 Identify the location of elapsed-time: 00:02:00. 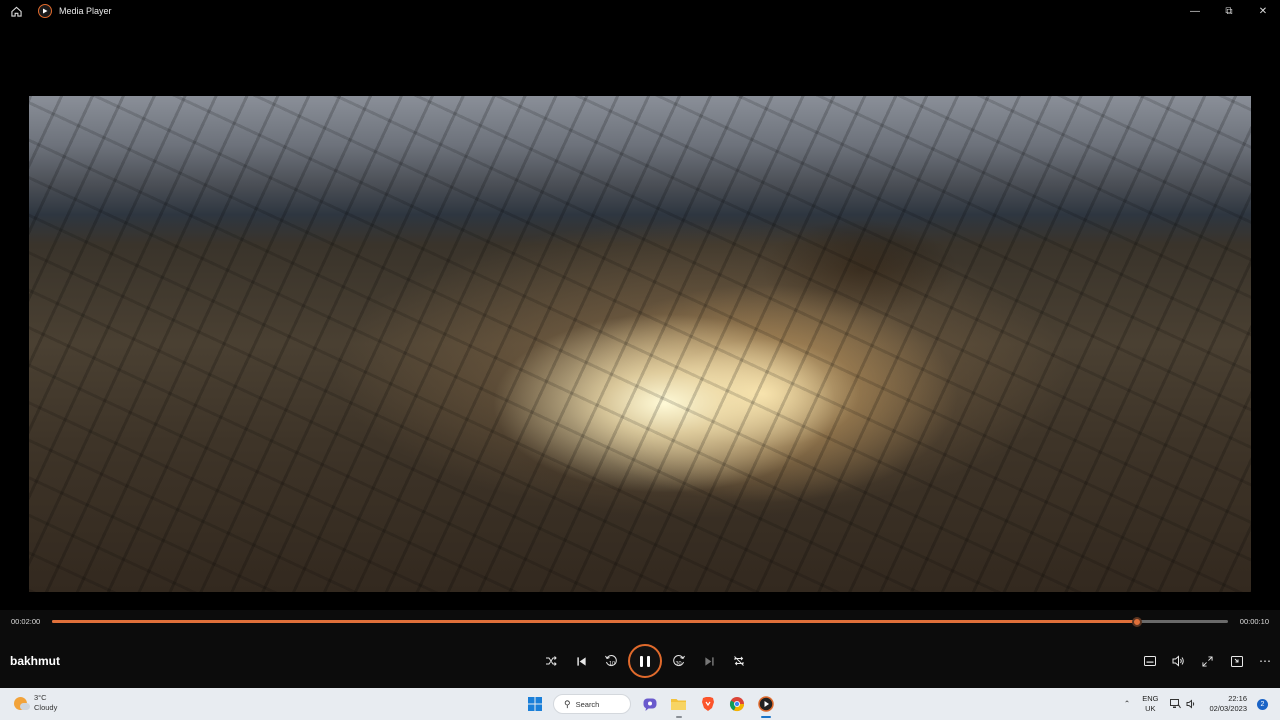
(26, 621).